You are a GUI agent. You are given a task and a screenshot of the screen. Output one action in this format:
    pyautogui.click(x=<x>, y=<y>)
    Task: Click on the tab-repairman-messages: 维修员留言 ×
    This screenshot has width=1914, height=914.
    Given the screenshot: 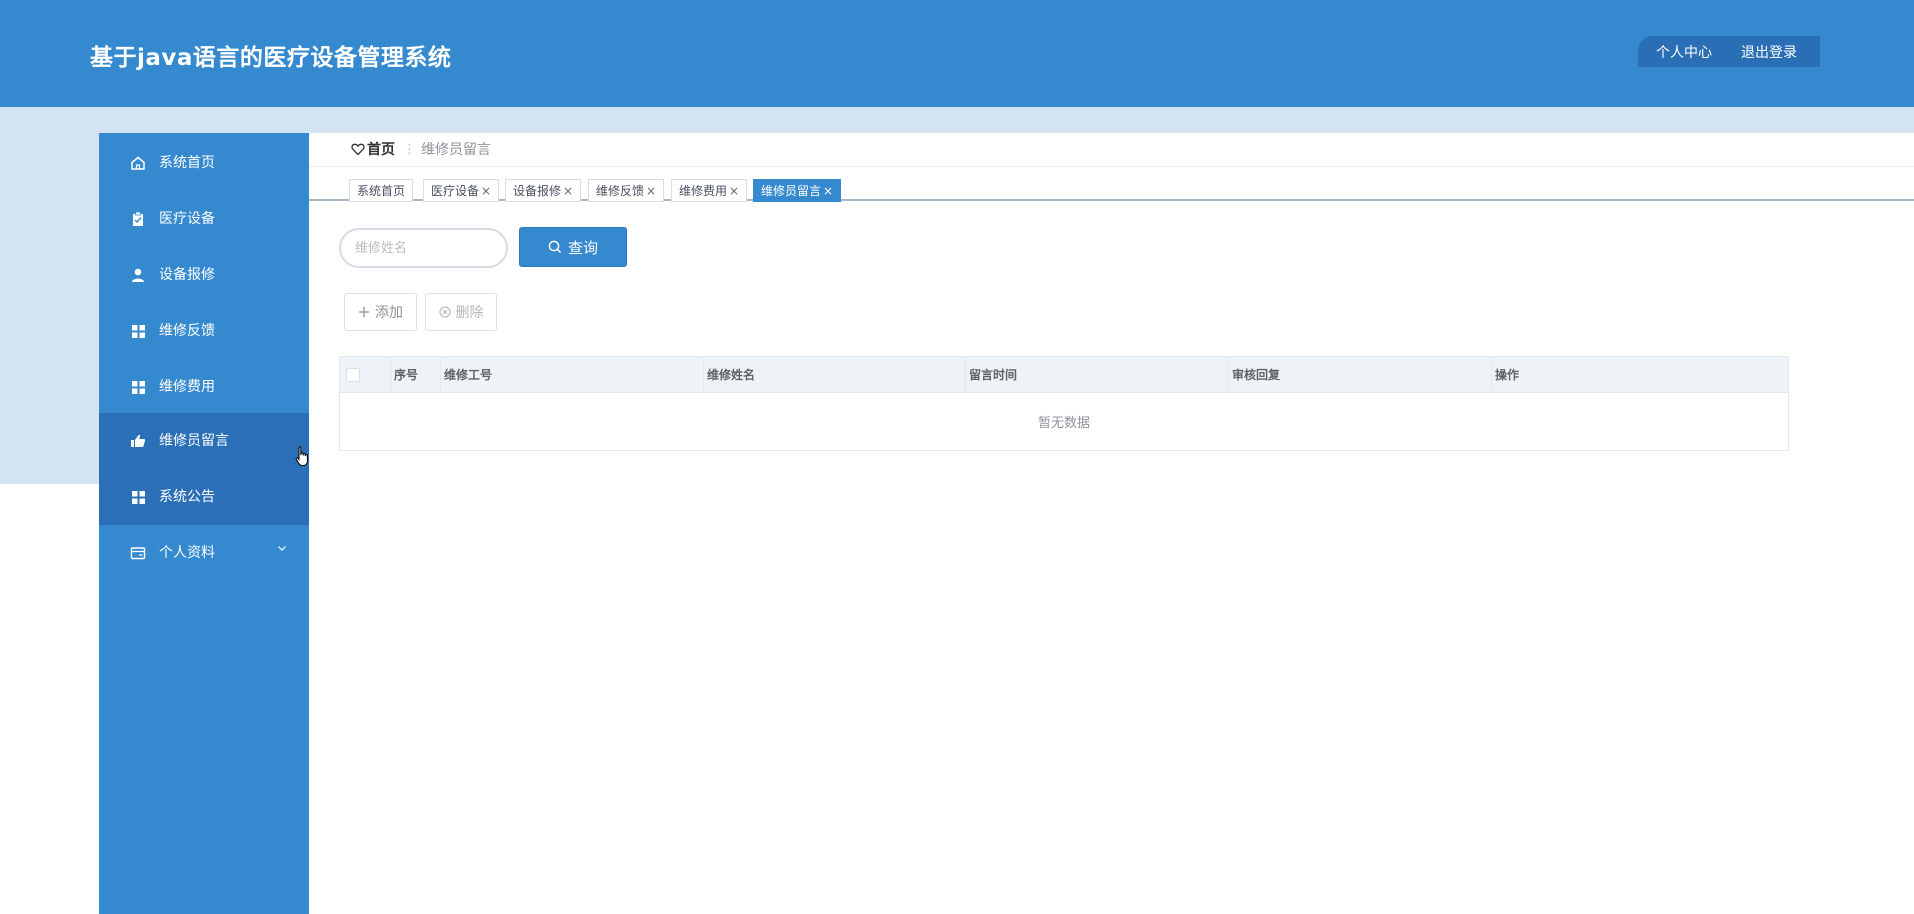 What is the action you would take?
    pyautogui.click(x=797, y=190)
    